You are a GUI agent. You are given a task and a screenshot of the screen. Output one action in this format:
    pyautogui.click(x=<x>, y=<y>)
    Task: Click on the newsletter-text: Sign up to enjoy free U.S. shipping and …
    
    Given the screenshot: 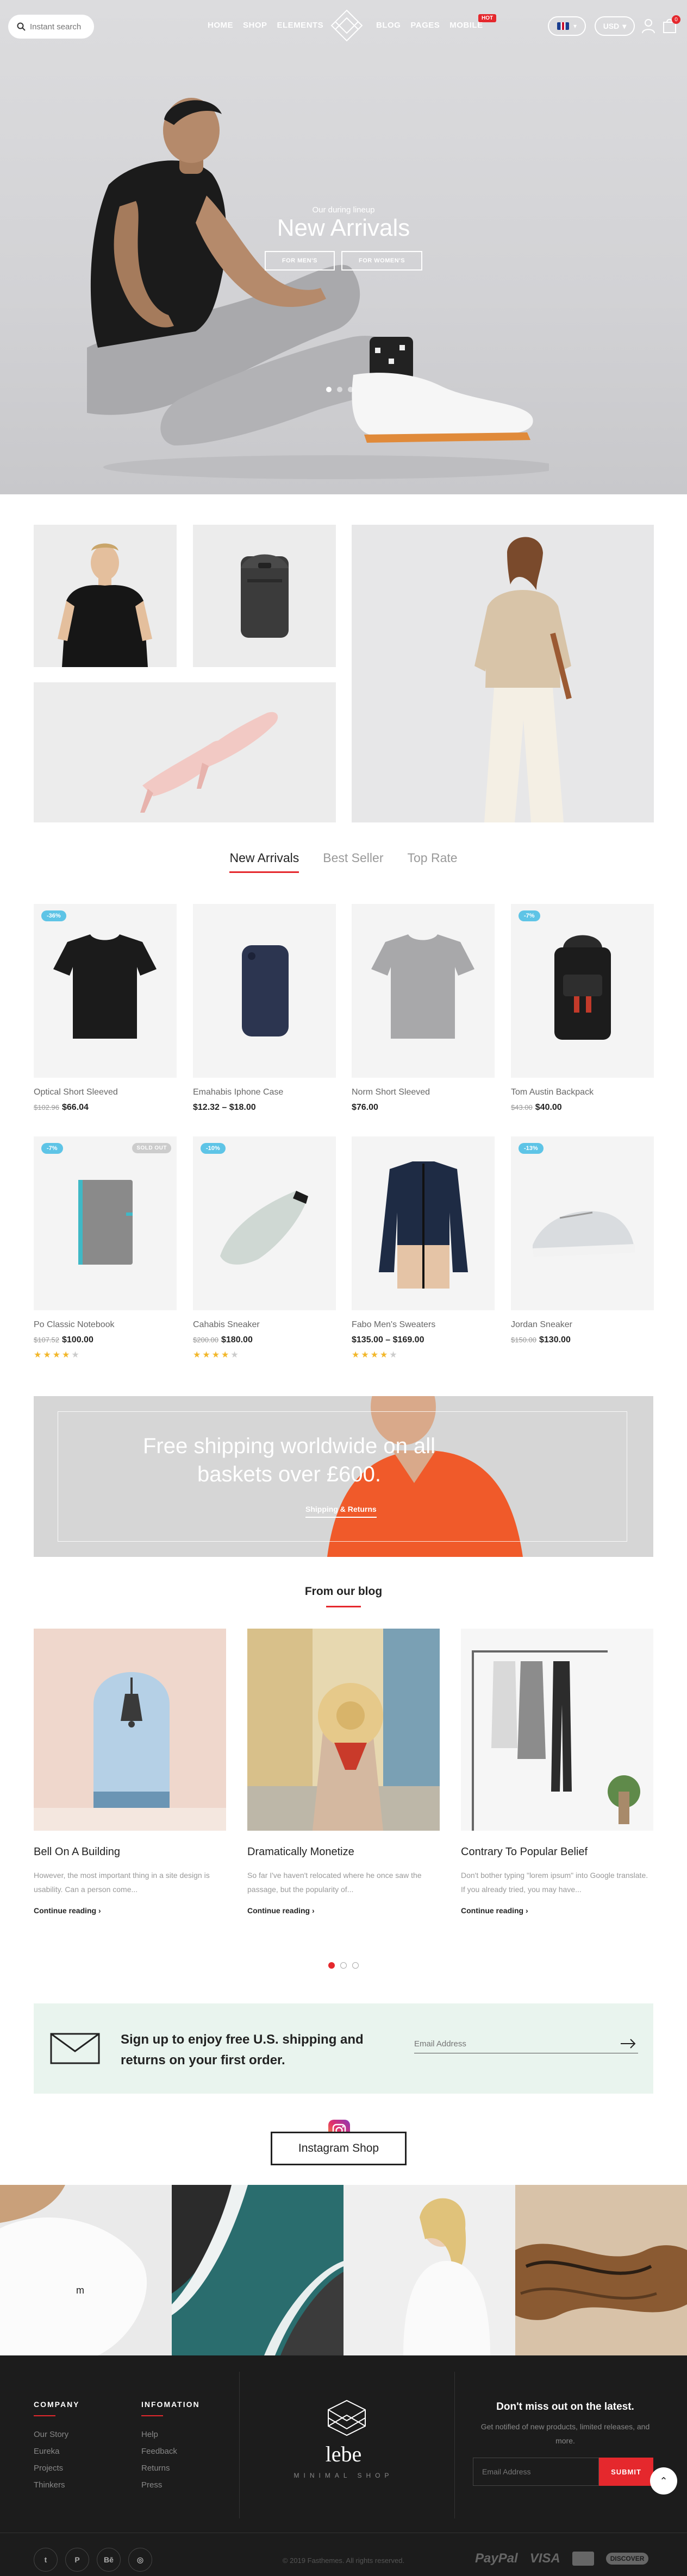 What is the action you would take?
    pyautogui.click(x=243, y=2050)
    